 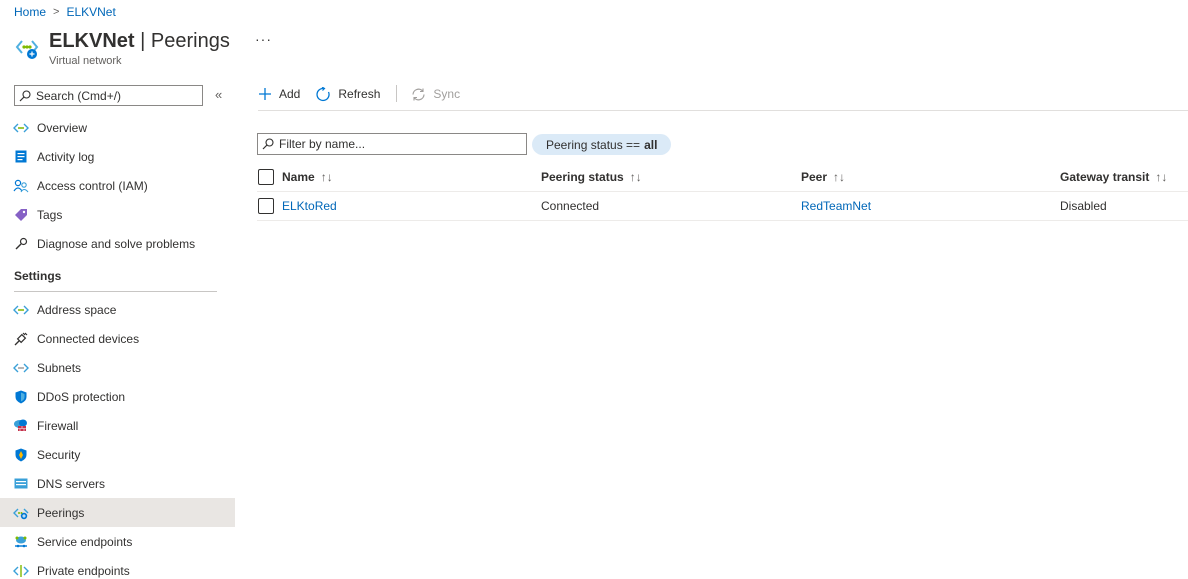 I want to click on sidebar-item-label: Firewall, so click(x=58, y=425).